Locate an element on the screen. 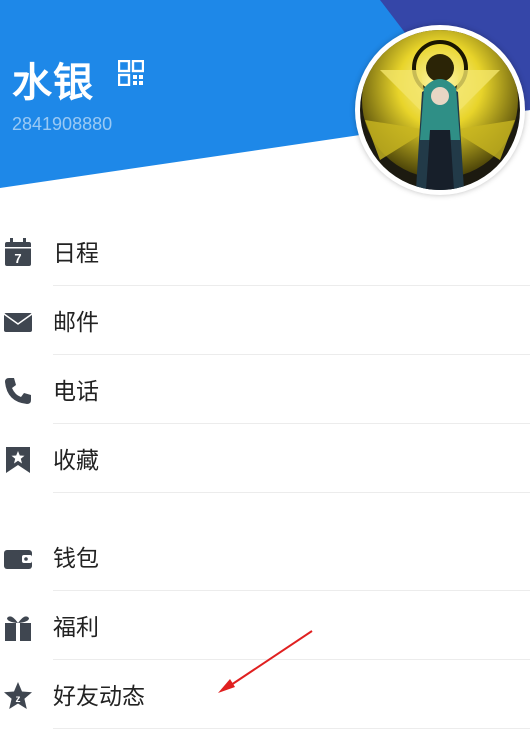  mail-icon is located at coordinates (18, 322).